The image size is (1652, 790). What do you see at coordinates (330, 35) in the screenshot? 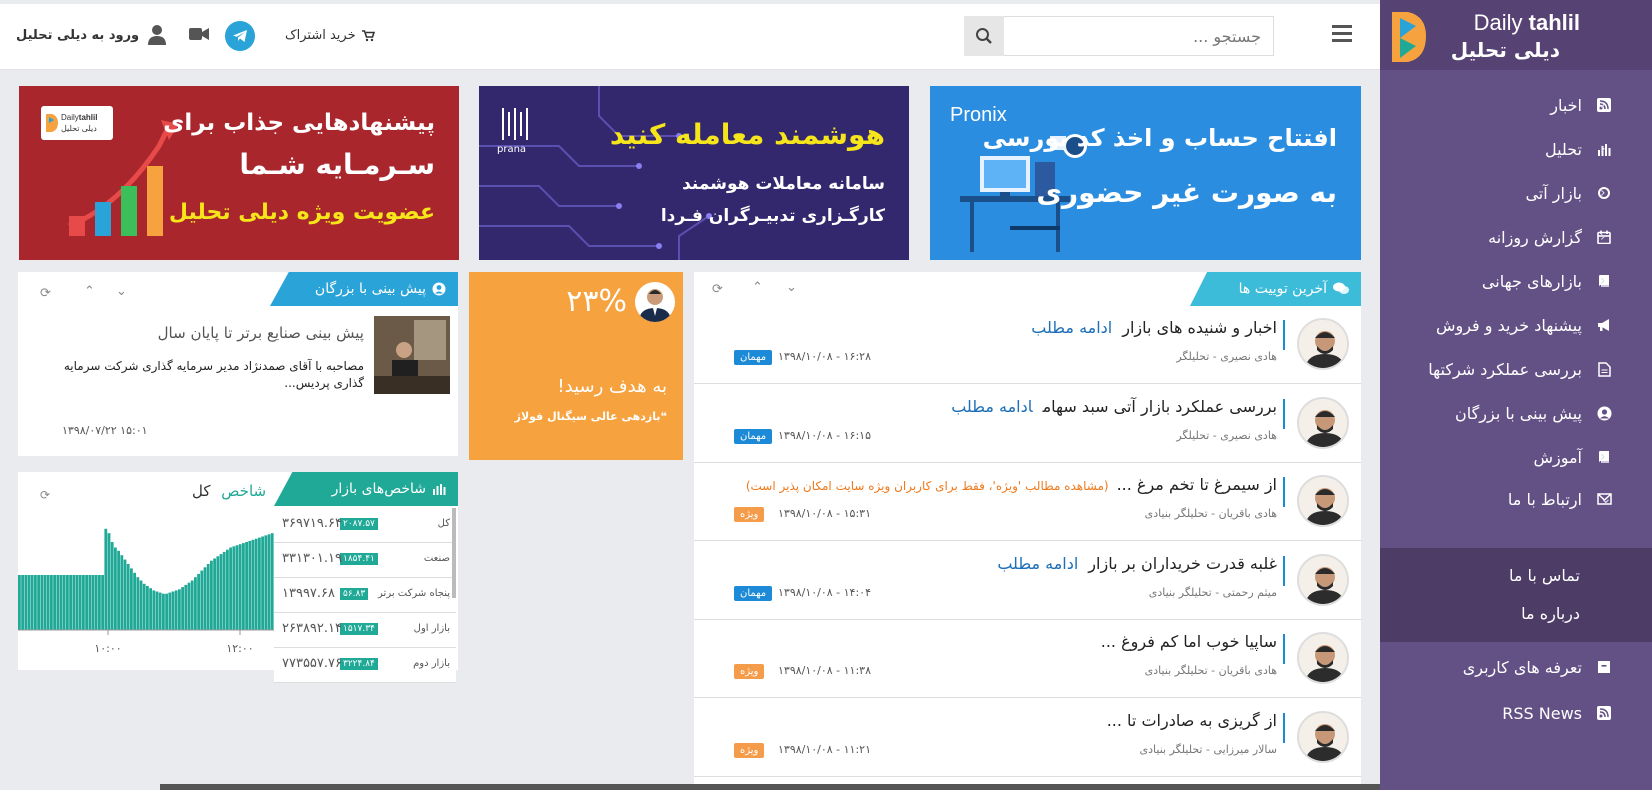
I see `subscribe-link: خرید اشتراک` at bounding box center [330, 35].